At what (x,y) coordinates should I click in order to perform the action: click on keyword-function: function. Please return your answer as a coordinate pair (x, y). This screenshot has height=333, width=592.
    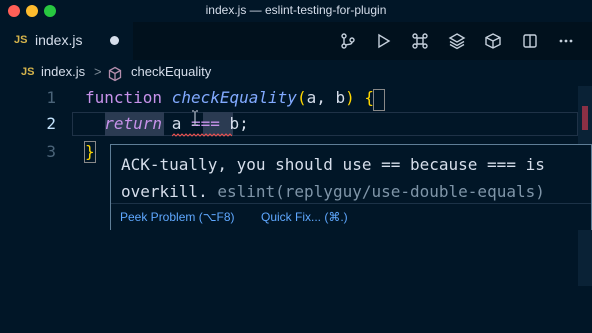
    Looking at the image, I should click on (124, 97).